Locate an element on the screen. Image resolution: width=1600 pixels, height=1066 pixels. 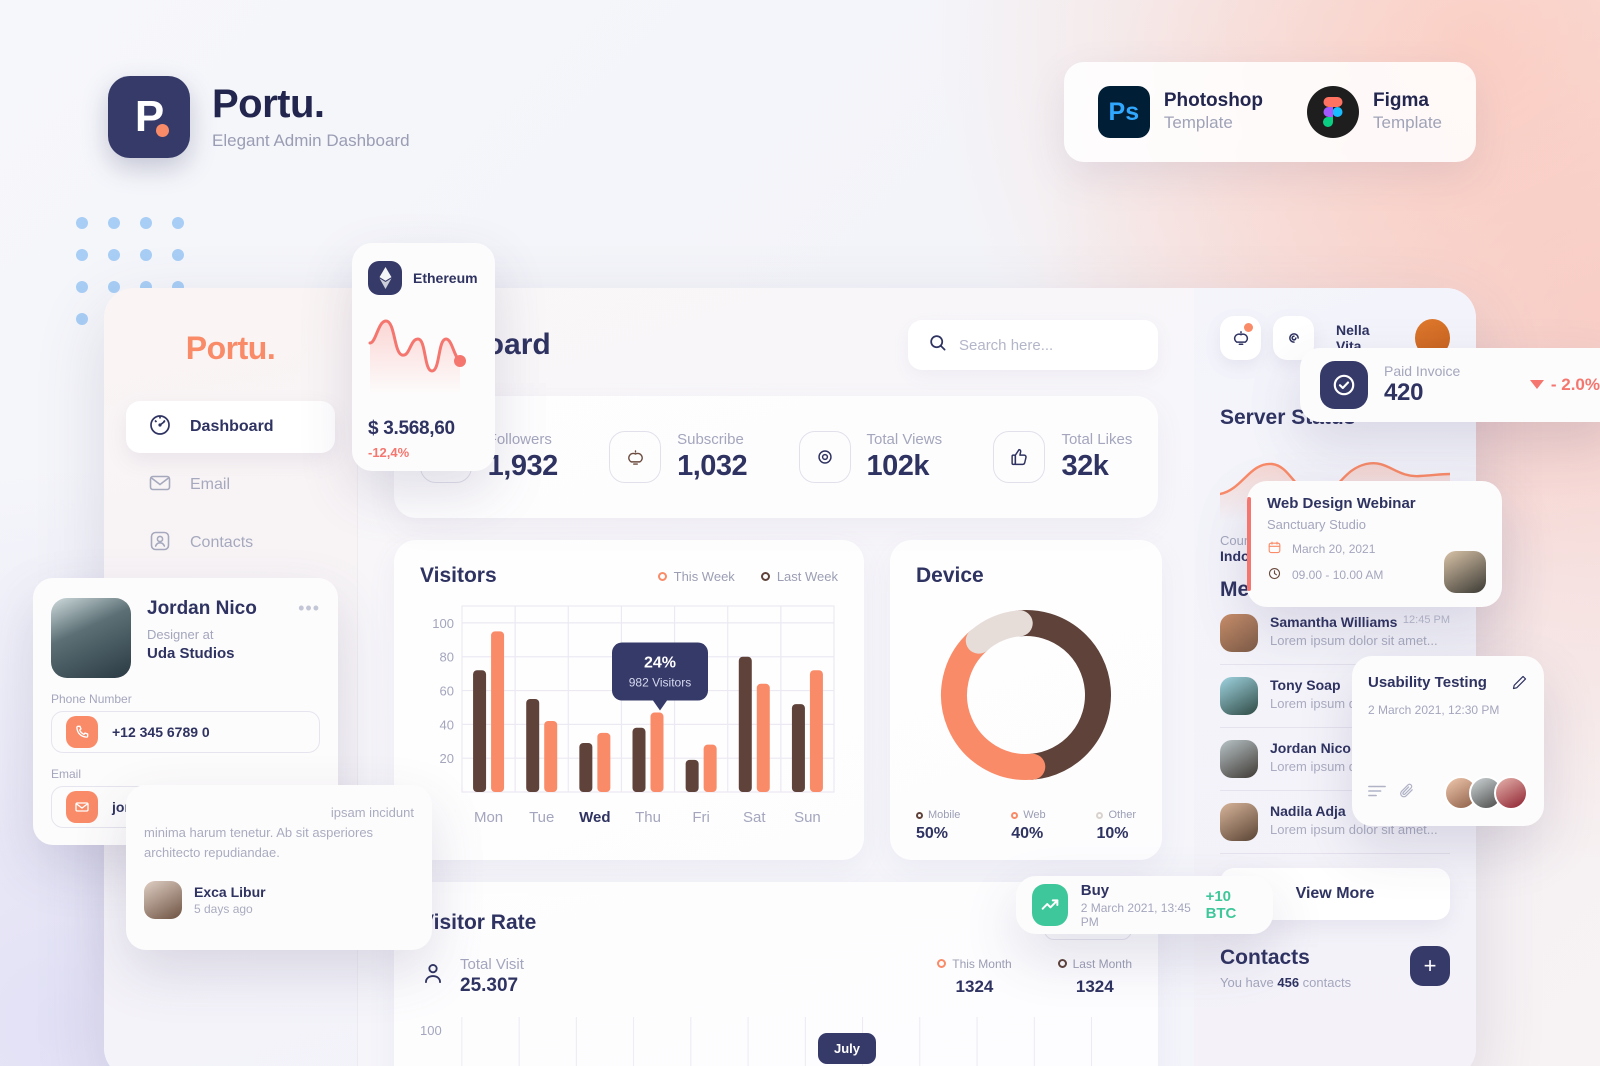
comment-author: Exca Libur is located at coordinates (230, 892).